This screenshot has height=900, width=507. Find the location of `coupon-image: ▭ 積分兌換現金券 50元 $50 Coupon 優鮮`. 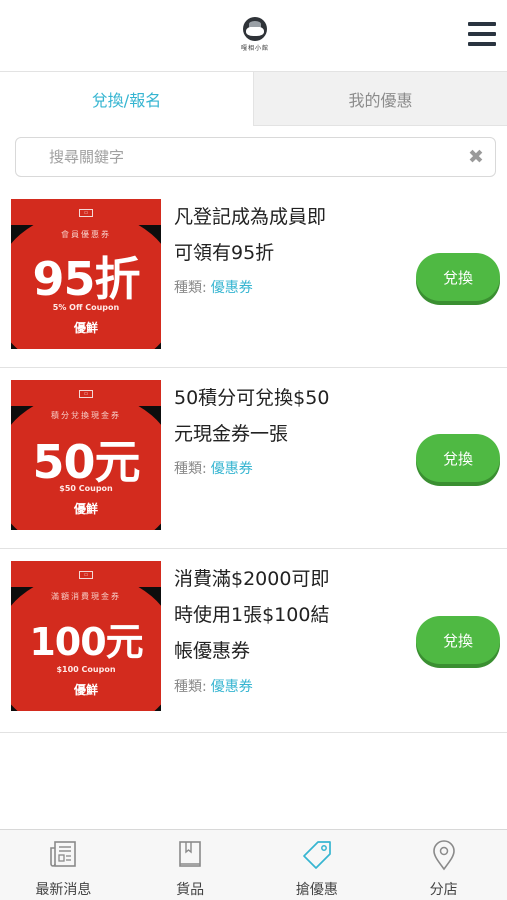

coupon-image: ▭ 積分兌換現金券 50元 $50 Coupon 優鮮 is located at coordinates (86, 455).